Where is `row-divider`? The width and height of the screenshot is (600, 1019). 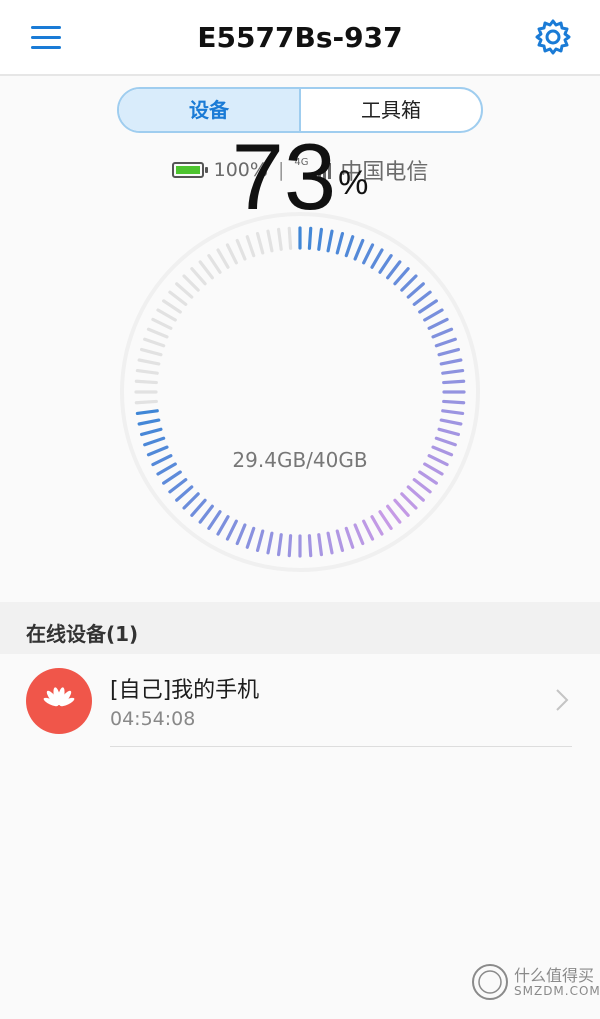 row-divider is located at coordinates (341, 746).